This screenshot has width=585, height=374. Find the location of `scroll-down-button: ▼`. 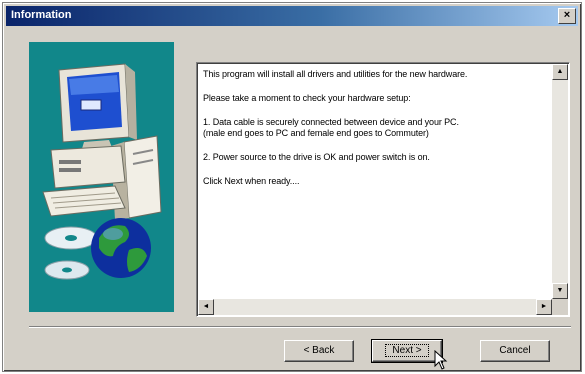

scroll-down-button: ▼ is located at coordinates (560, 291).